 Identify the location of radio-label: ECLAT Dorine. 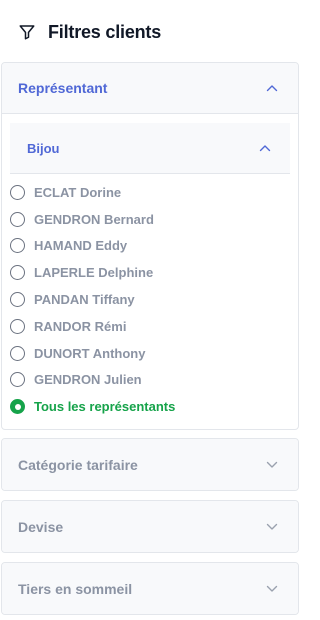
(78, 192).